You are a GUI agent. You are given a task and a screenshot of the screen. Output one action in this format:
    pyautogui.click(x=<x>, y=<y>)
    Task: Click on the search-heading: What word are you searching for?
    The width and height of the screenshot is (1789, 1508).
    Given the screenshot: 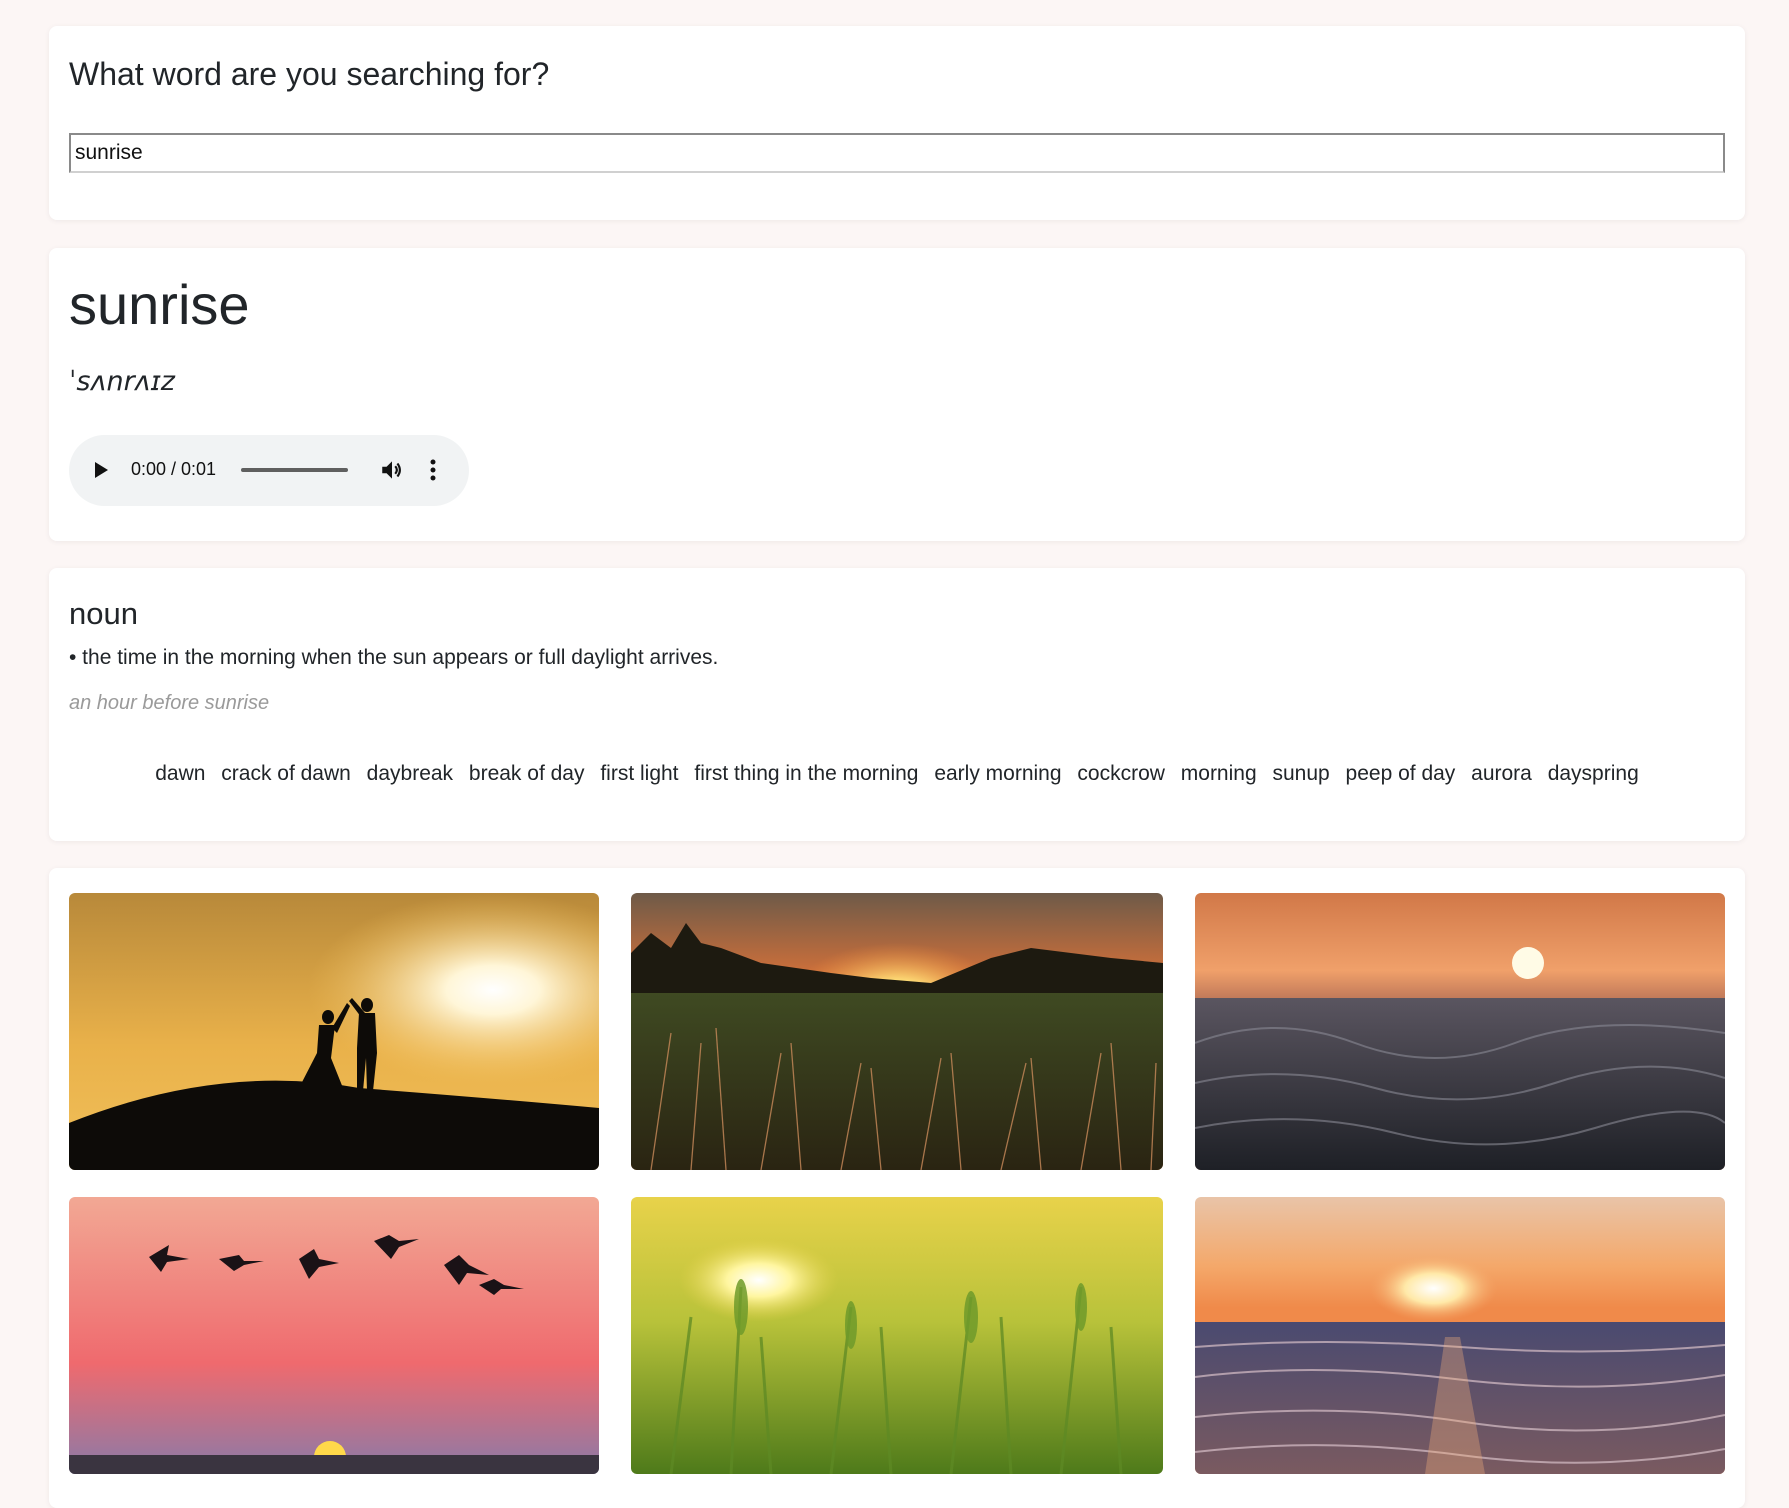 What is the action you would take?
    pyautogui.click(x=309, y=74)
    